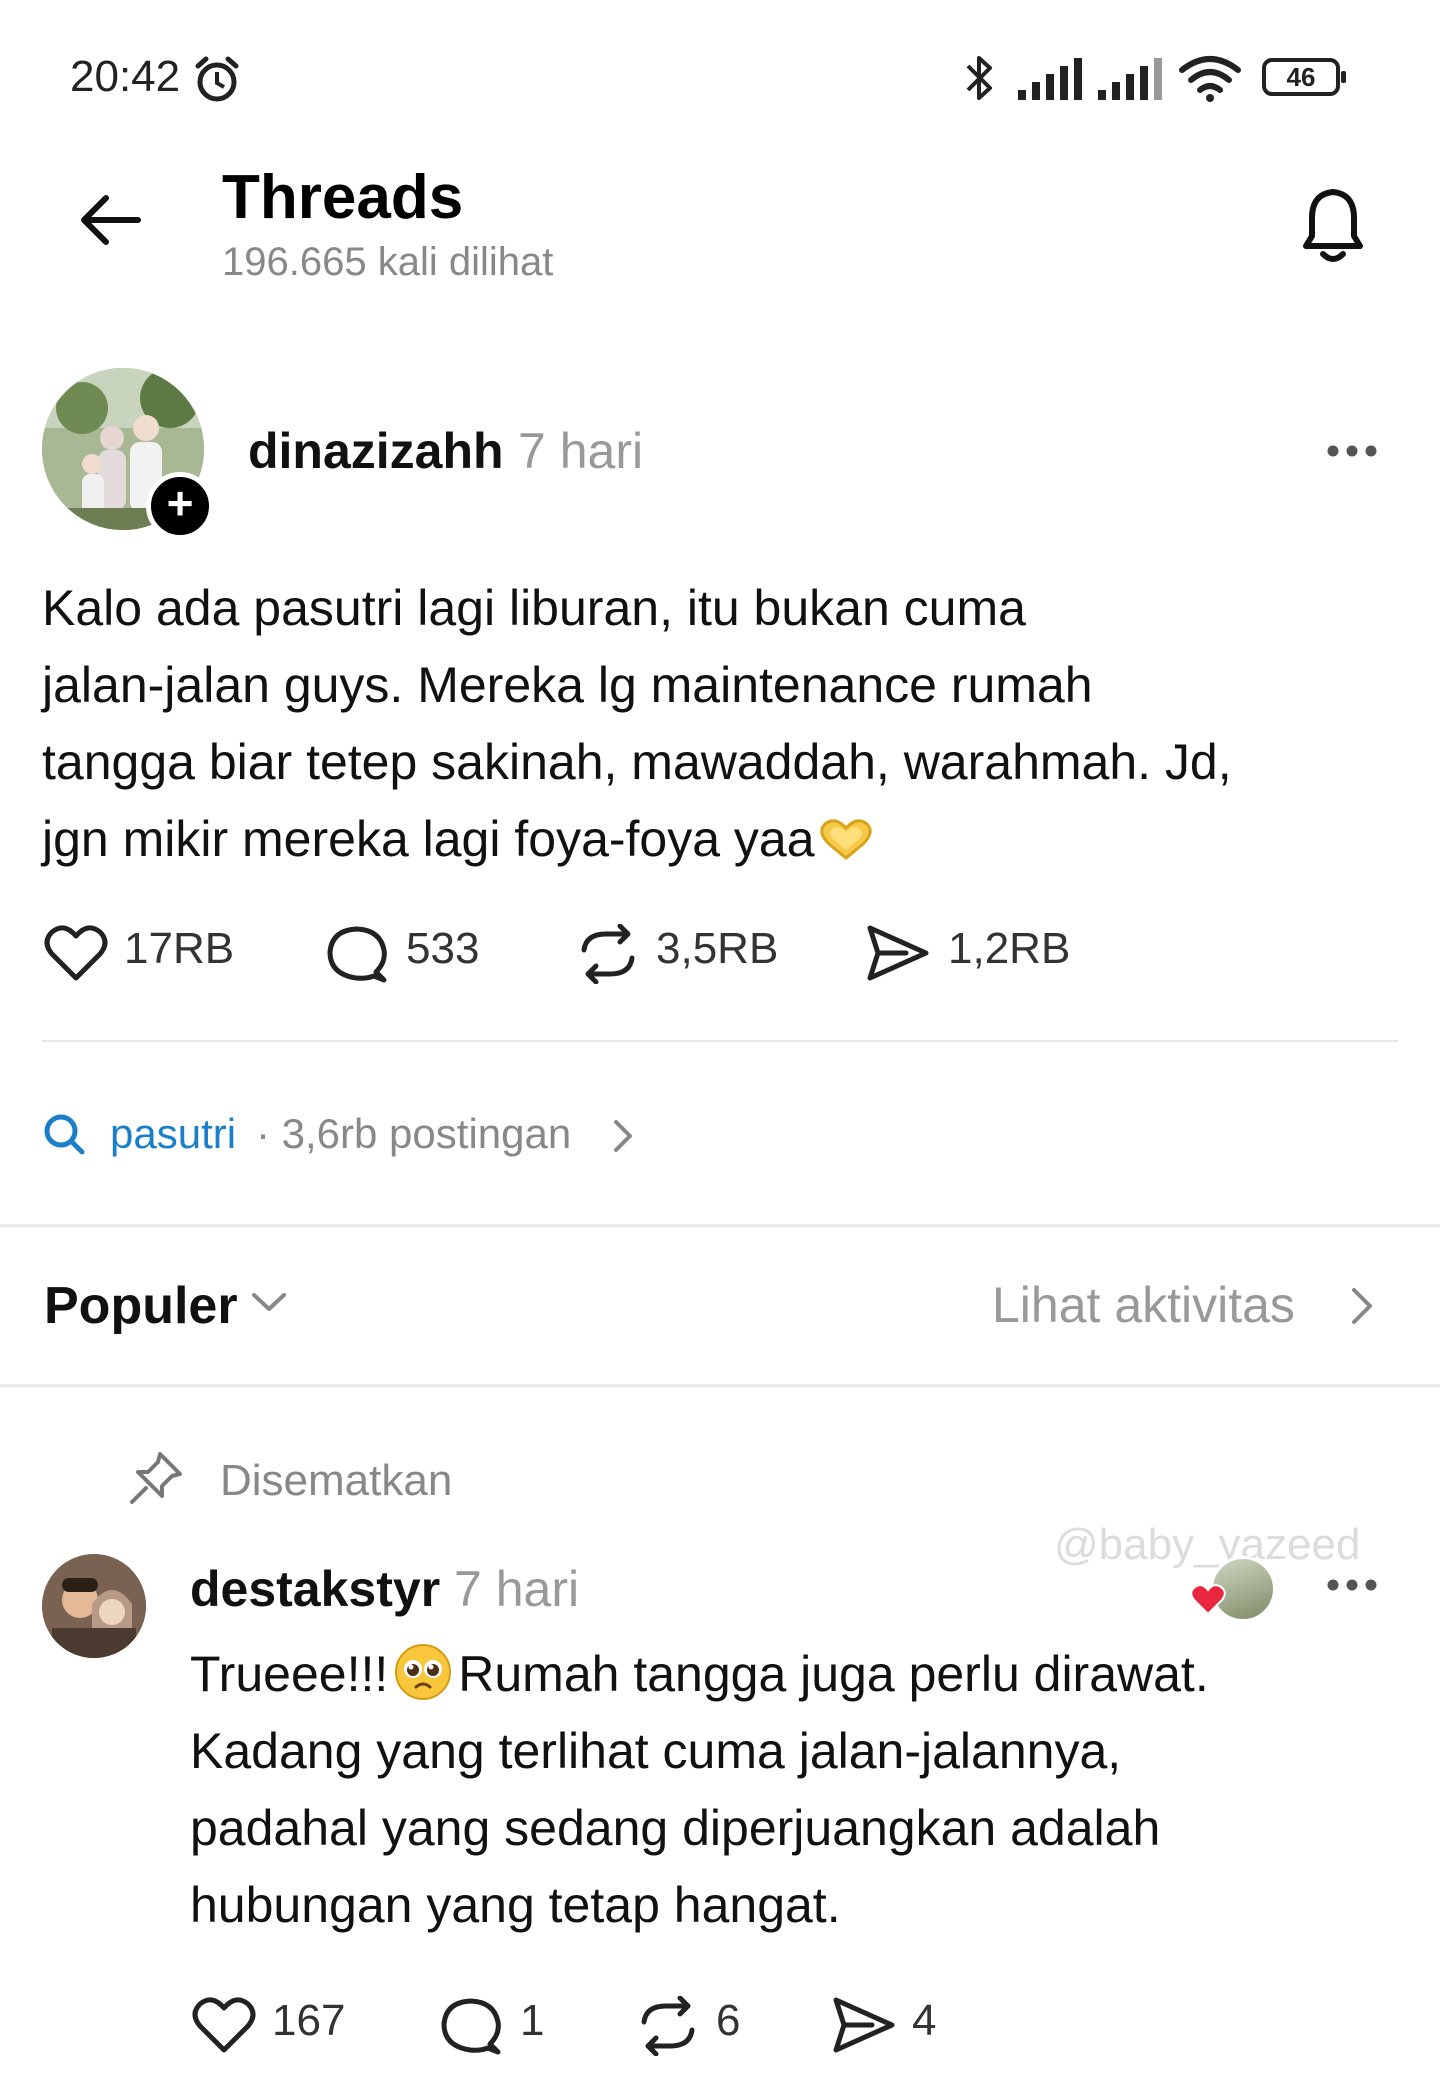 Image resolution: width=1440 pixels, height=2100 pixels. I want to click on bluetooth-icon, so click(980, 78).